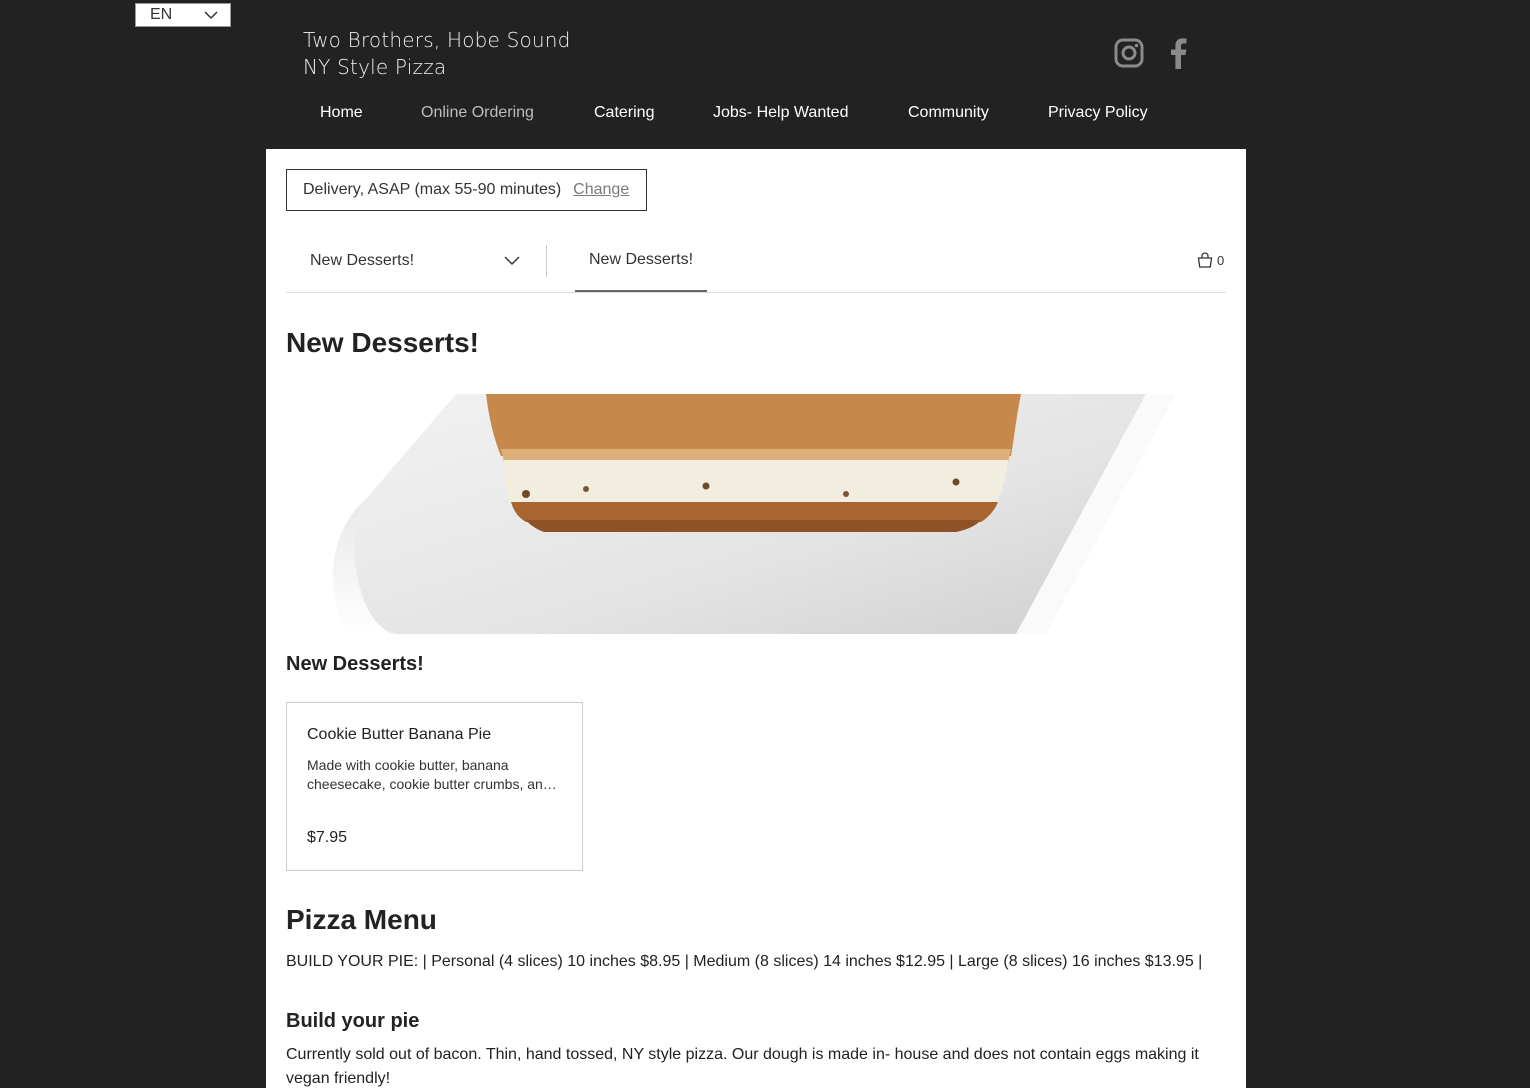  I want to click on tab-new-desserts: New Desserts!, so click(641, 268).